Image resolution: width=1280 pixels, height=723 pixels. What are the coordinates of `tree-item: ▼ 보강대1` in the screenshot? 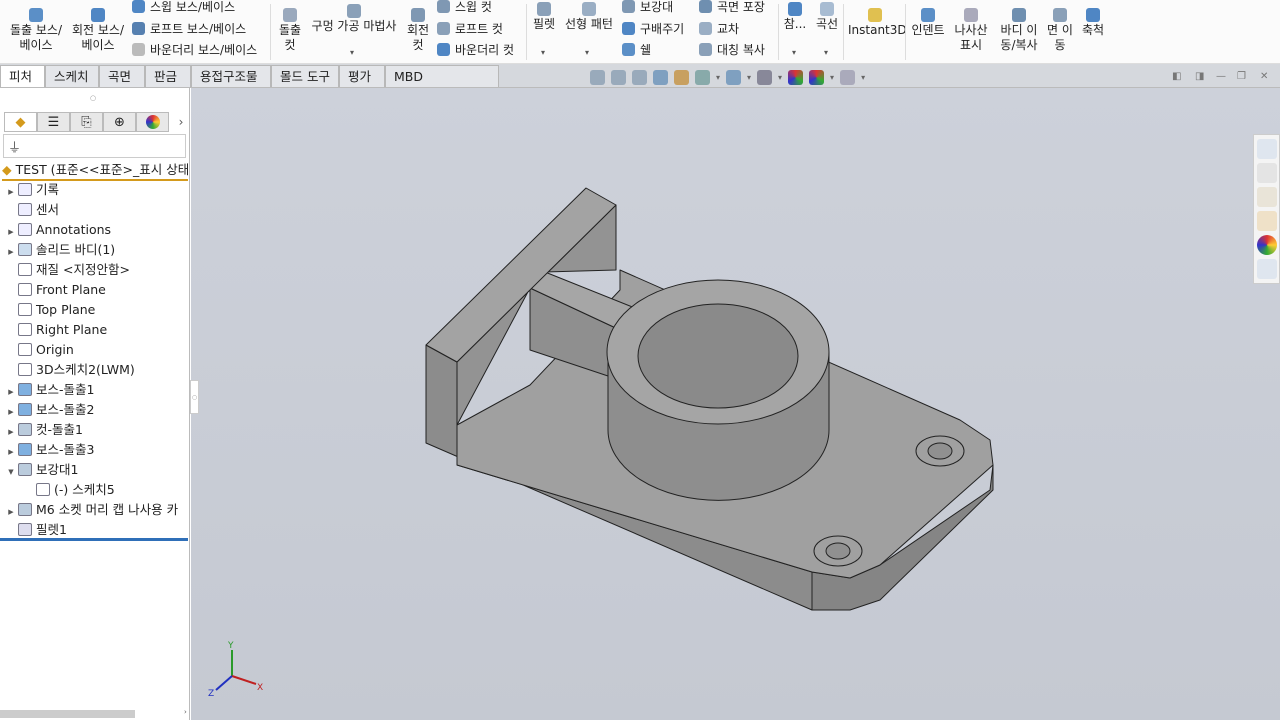 It's located at (41, 470).